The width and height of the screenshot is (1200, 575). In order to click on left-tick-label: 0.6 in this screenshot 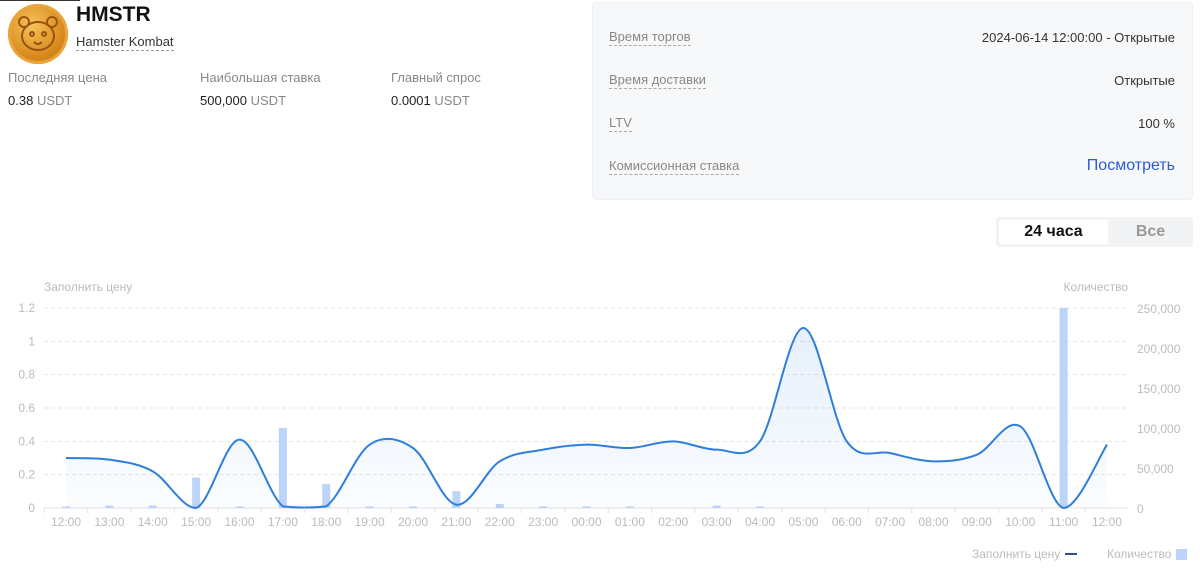, I will do `click(26, 408)`.